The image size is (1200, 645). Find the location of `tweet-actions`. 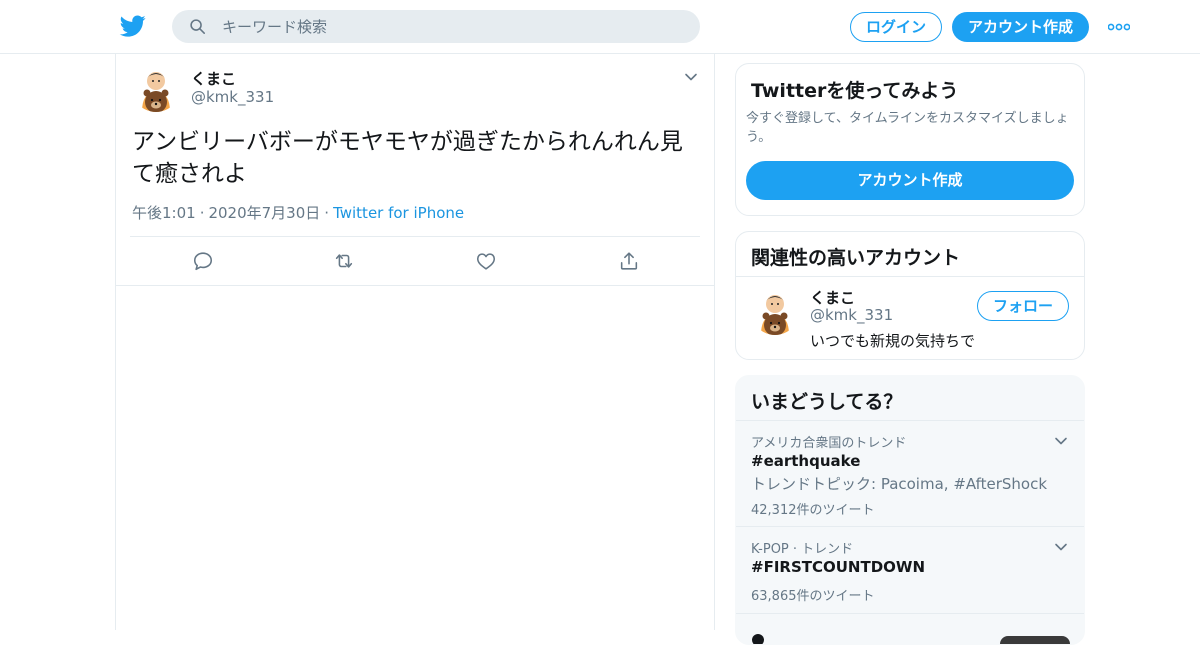

tweet-actions is located at coordinates (416, 261).